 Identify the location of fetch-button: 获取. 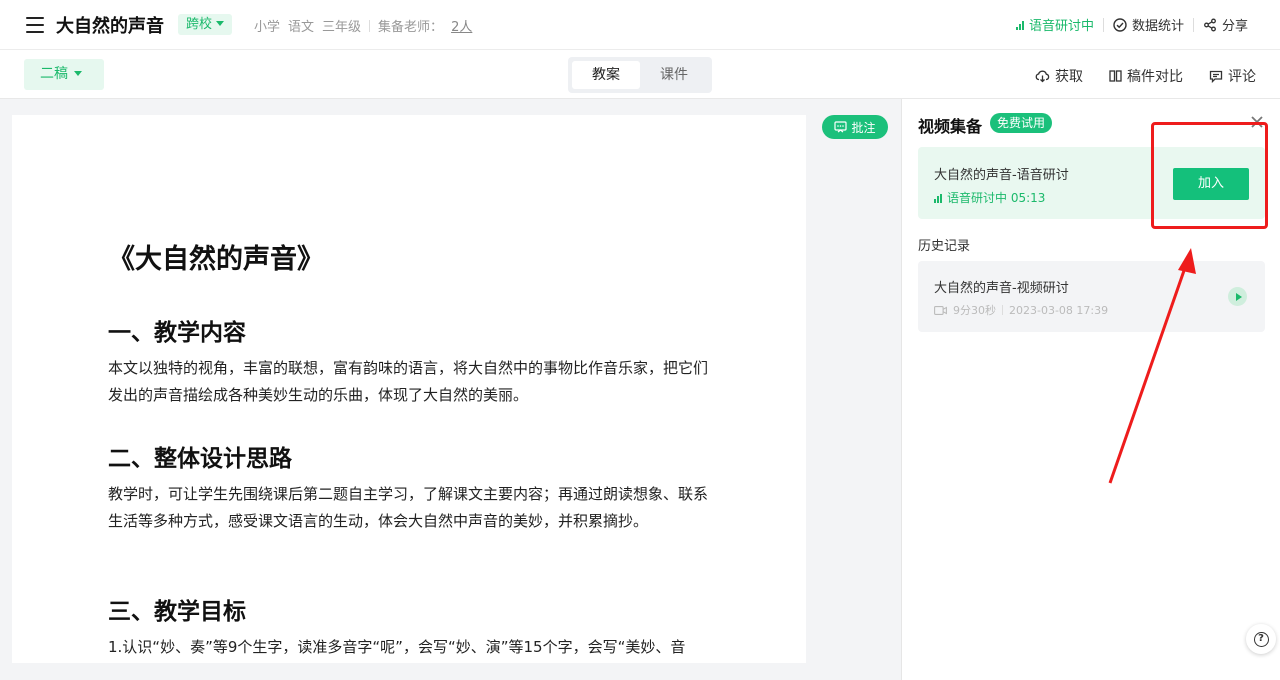
(1059, 76).